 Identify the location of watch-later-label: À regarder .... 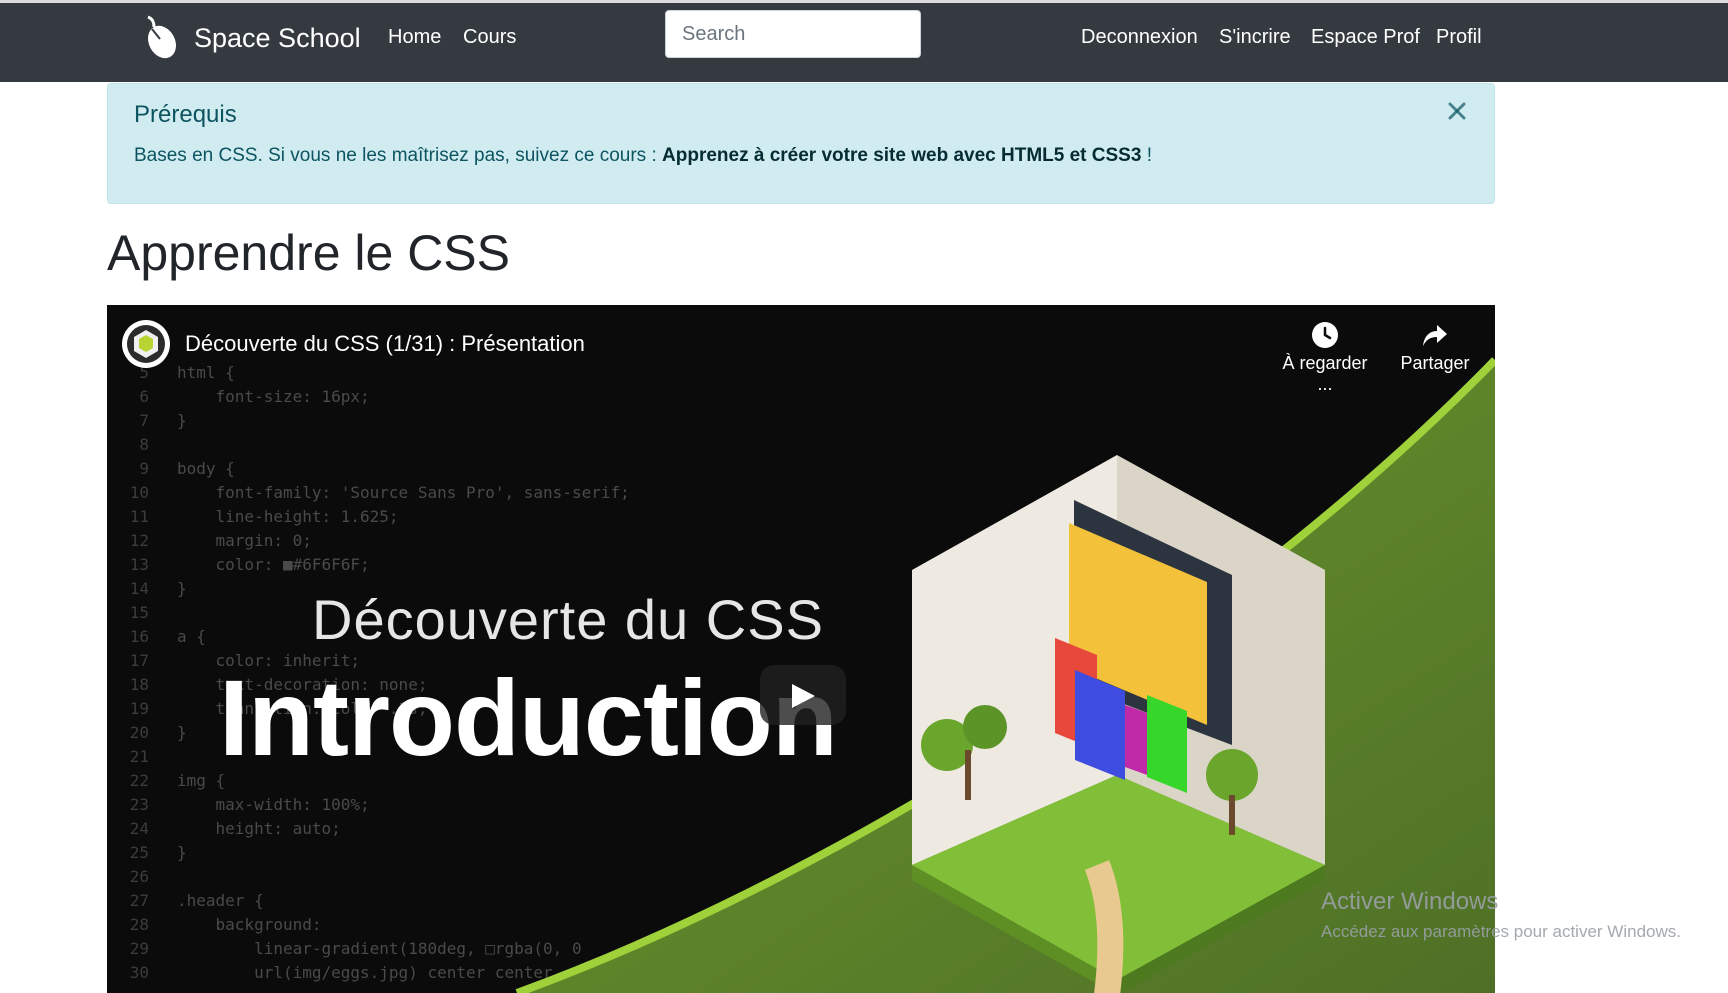
(1325, 373).